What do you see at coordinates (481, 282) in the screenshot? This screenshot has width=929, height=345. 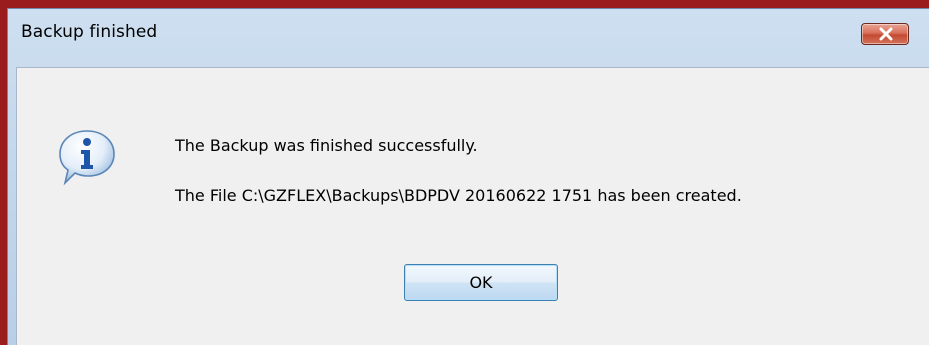 I see `ok-button: OK` at bounding box center [481, 282].